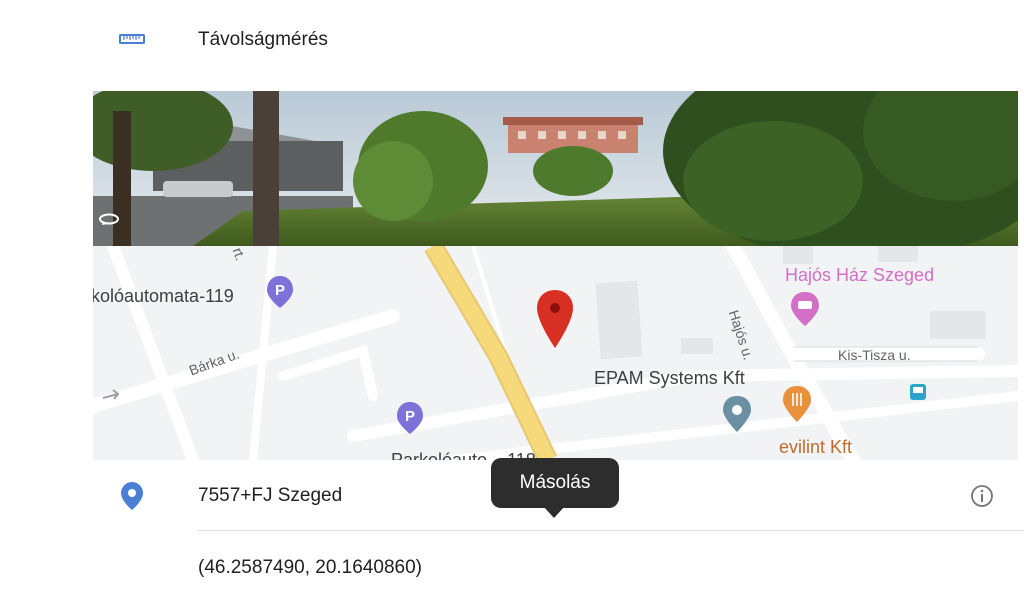 The image size is (1024, 603). What do you see at coordinates (669, 378) in the screenshot?
I see `map-label-epam: EPAM Systems Kft` at bounding box center [669, 378].